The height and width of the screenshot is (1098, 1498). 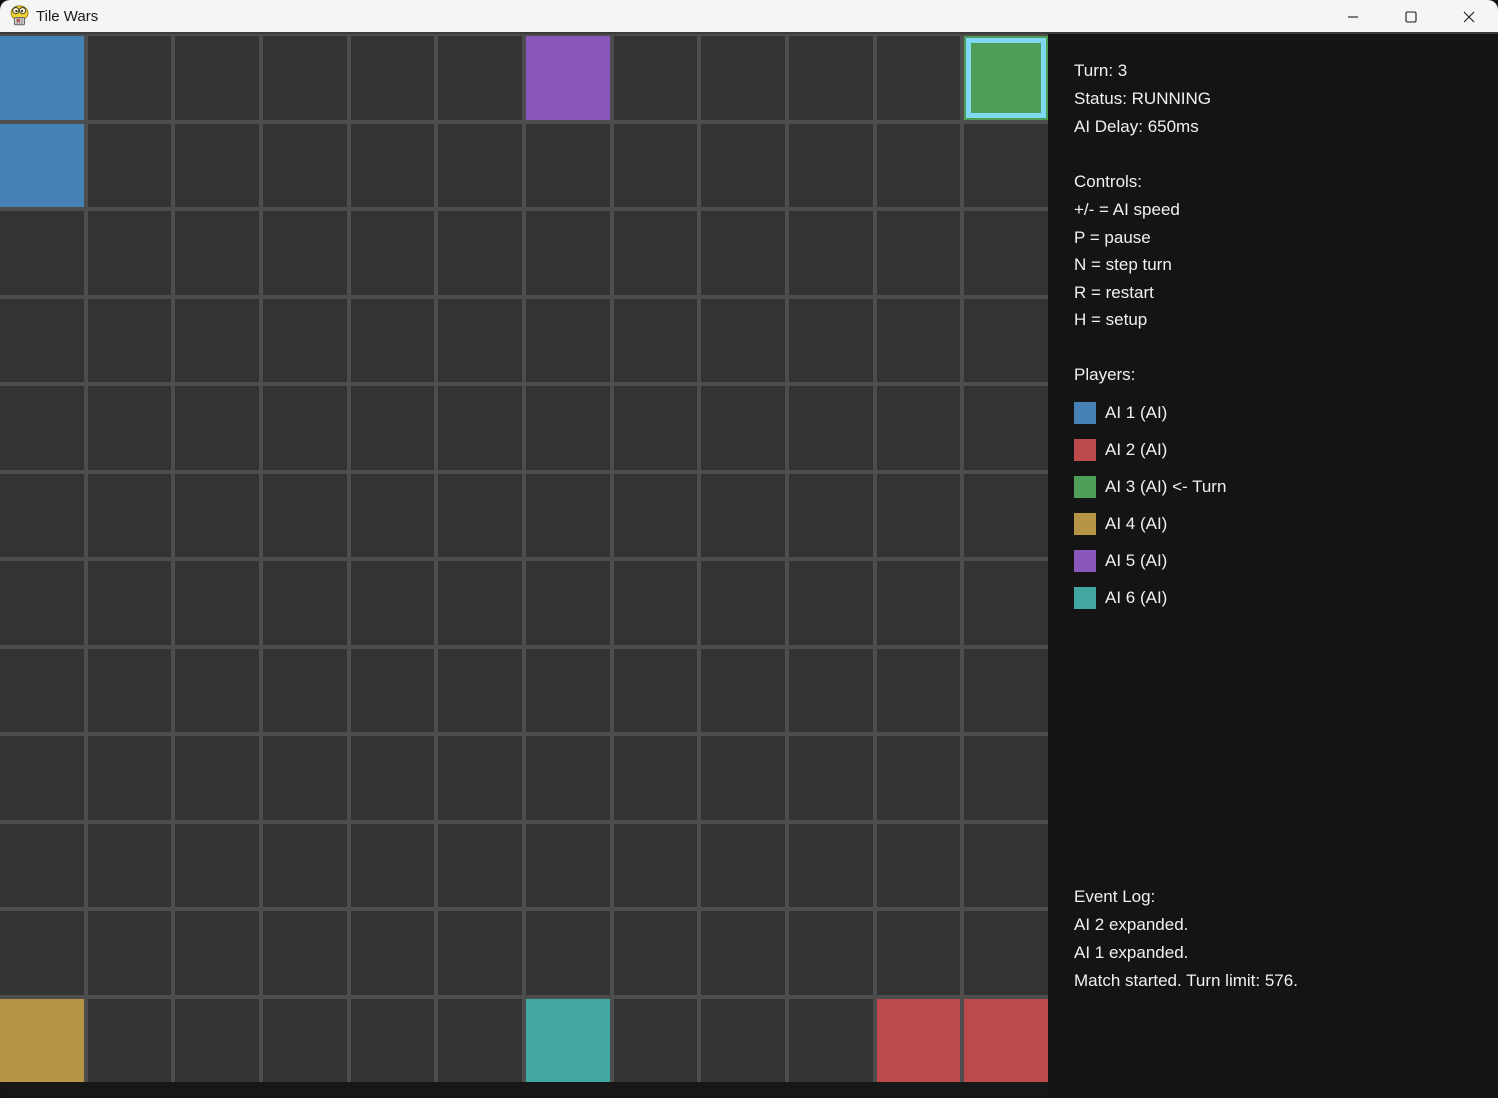 I want to click on maximize-button, so click(x=1411, y=17).